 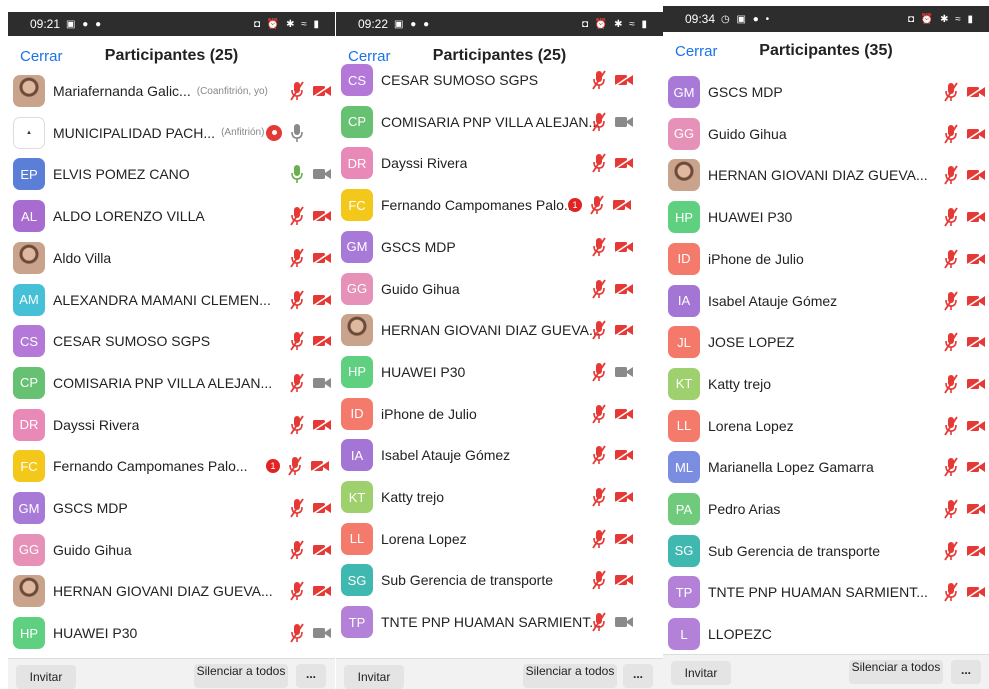 What do you see at coordinates (96, 424) in the screenshot?
I see `participant-name: Dayssi Rivera` at bounding box center [96, 424].